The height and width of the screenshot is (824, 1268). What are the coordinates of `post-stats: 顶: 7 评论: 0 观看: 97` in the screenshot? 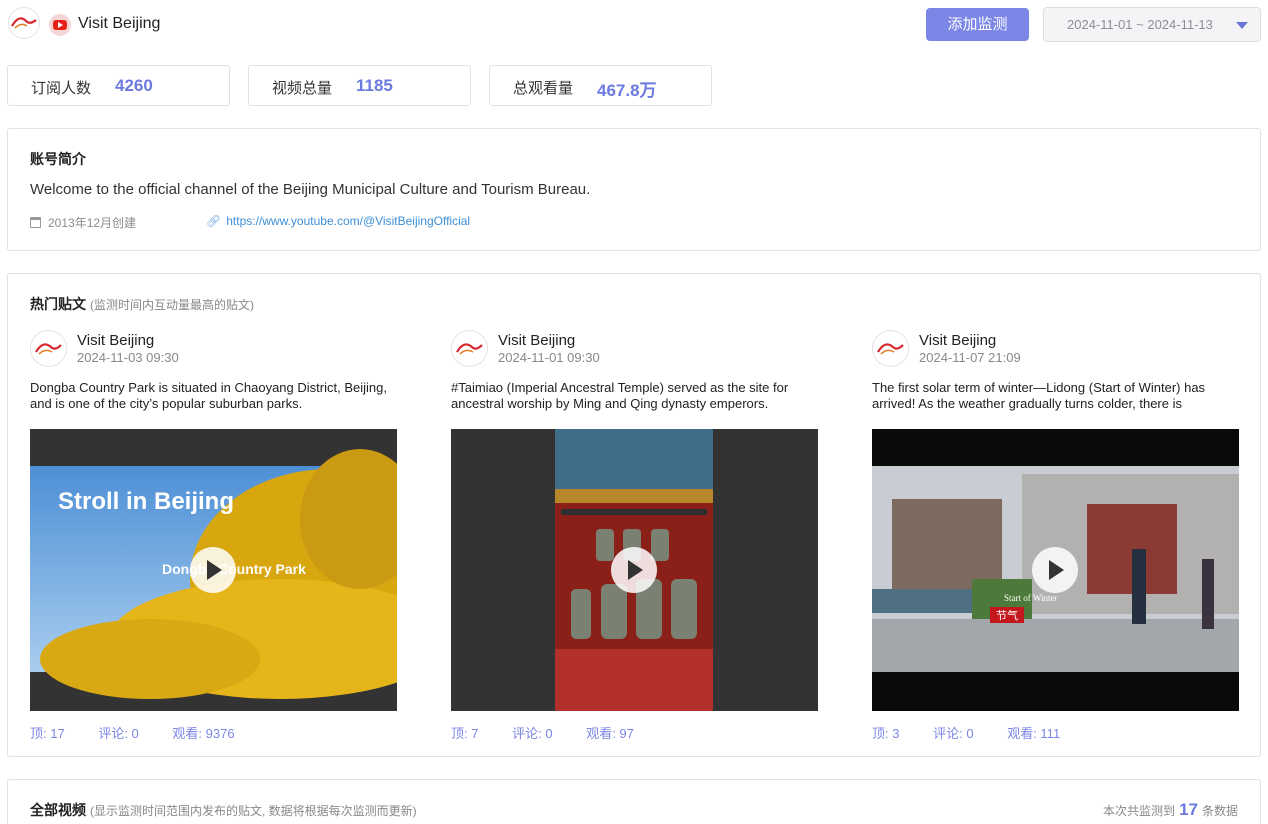 It's located at (557, 732).